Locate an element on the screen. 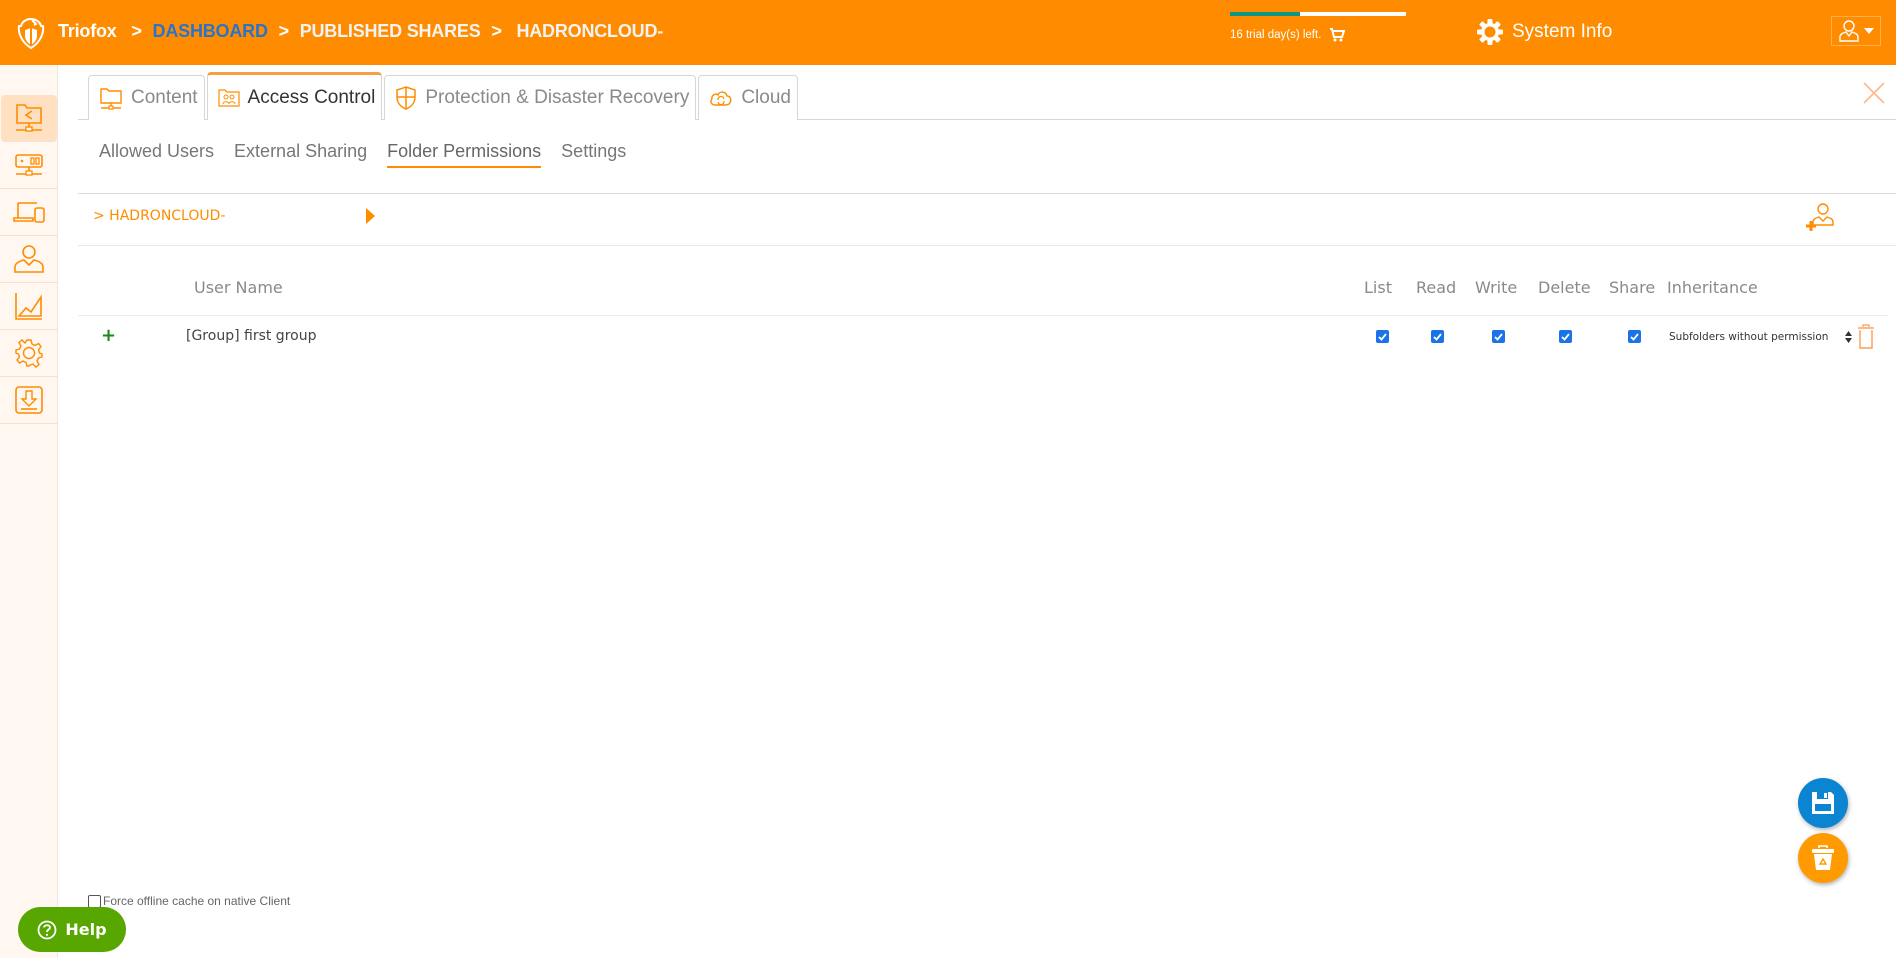  system-info-button: System Info is located at coordinates (1544, 32).